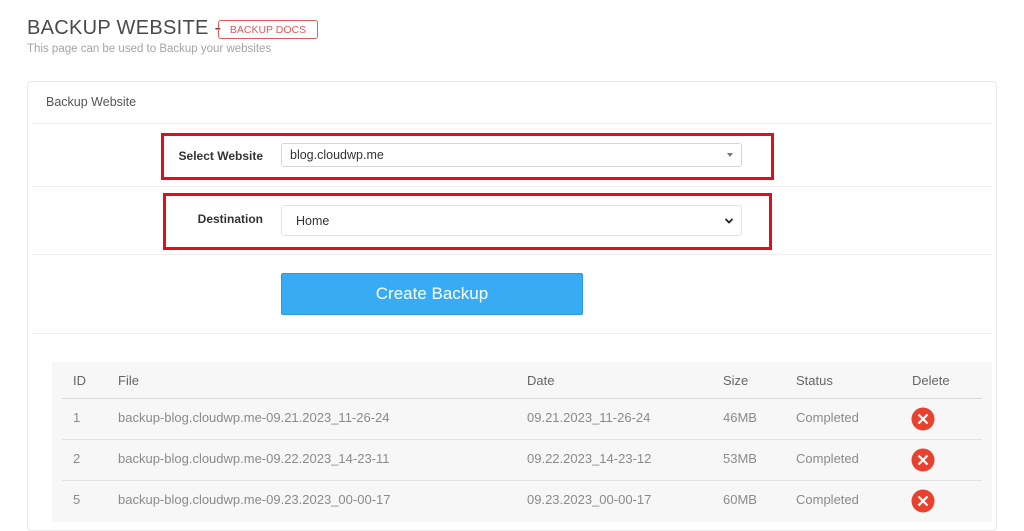 The image size is (1024, 531). I want to click on row-date: 09.23.2023_00-00-17, so click(589, 499).